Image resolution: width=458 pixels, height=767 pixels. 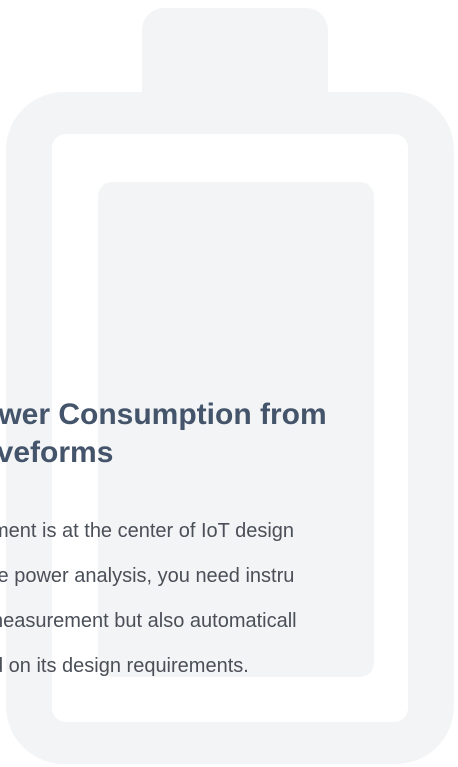 What do you see at coordinates (148, 621) in the screenshot?
I see `body-line: neasurement but also automaticall` at bounding box center [148, 621].